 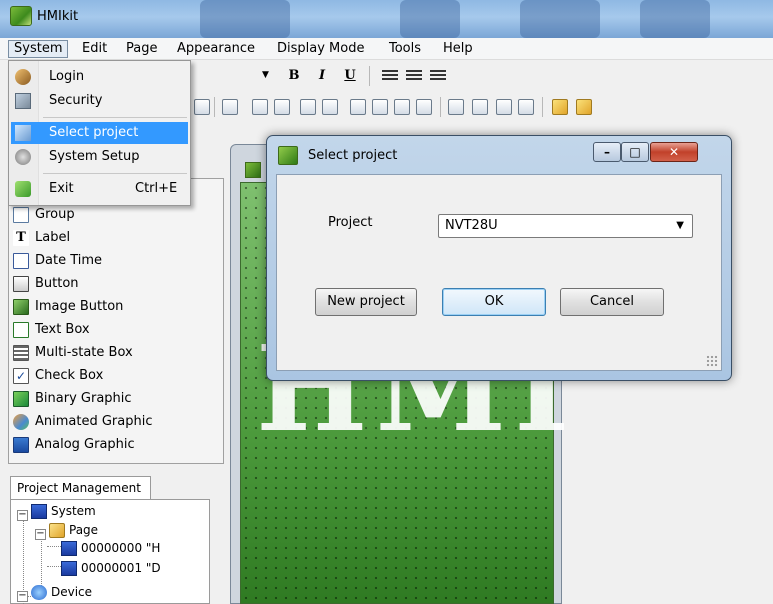 I want to click on menu-appearance: Appearance, so click(x=216, y=49).